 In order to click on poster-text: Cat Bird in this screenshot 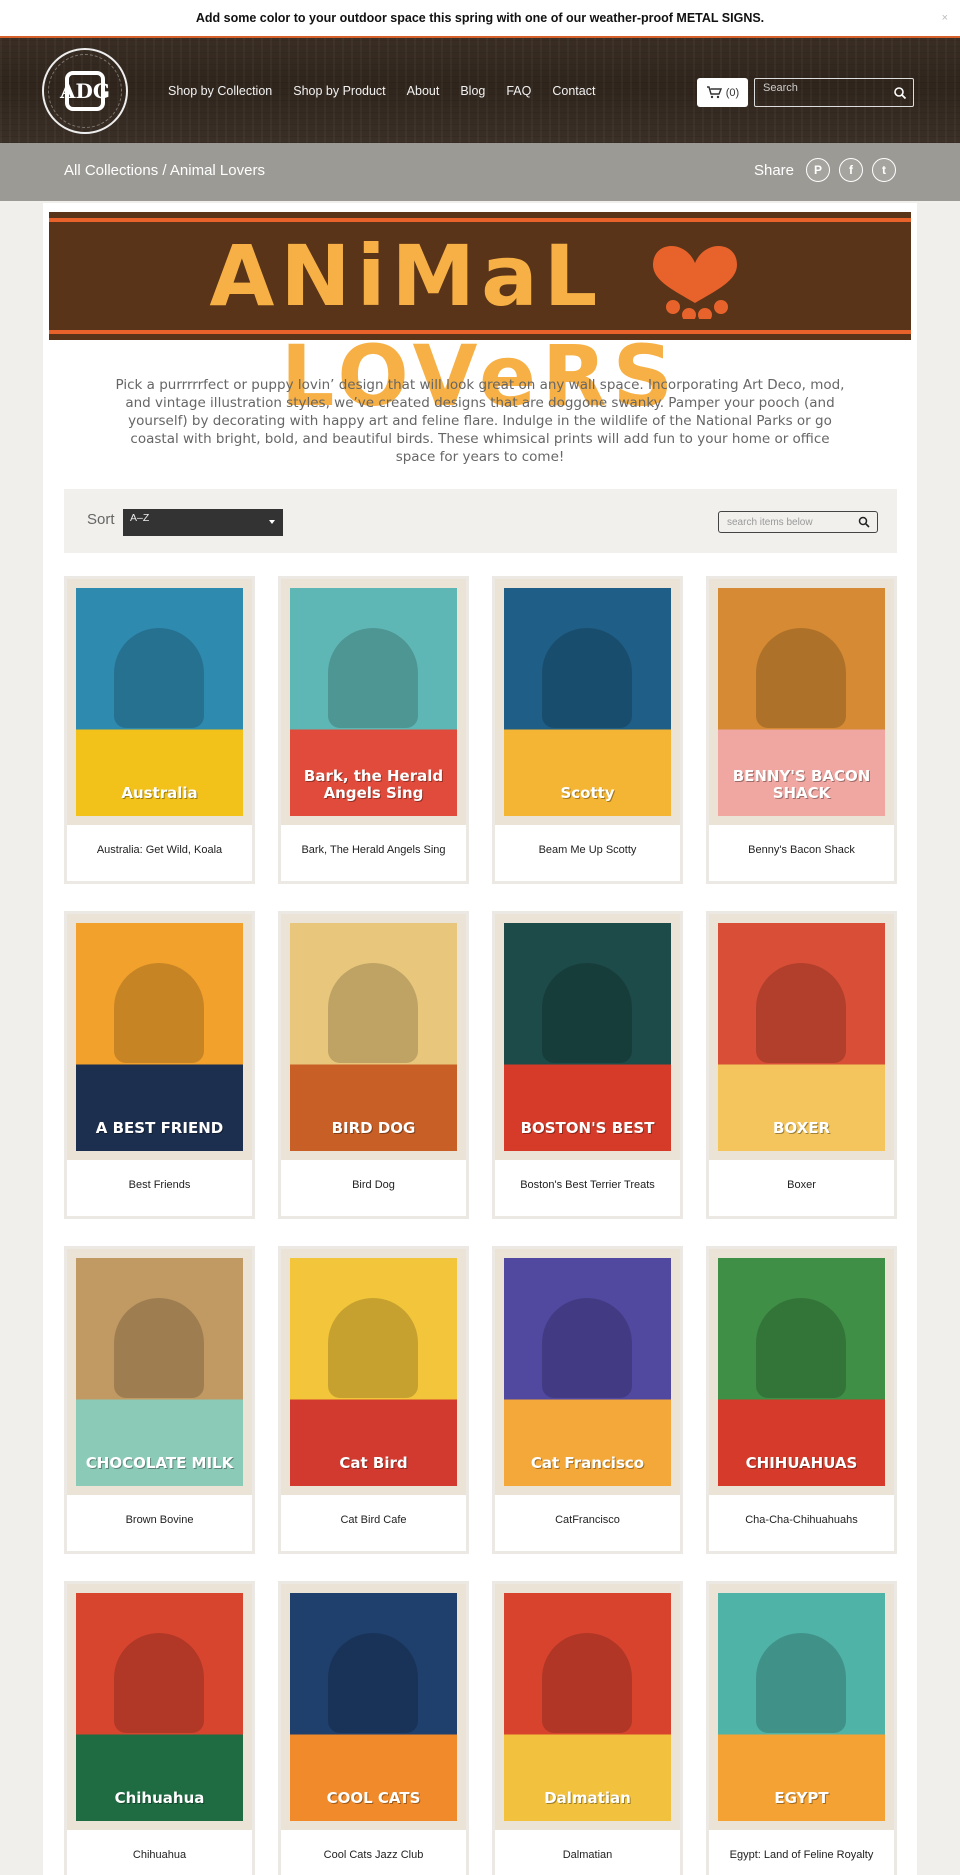, I will do `click(373, 1463)`.